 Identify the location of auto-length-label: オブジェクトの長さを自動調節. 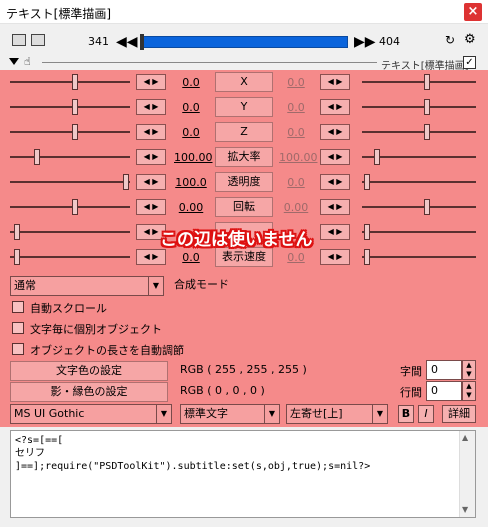
(107, 350).